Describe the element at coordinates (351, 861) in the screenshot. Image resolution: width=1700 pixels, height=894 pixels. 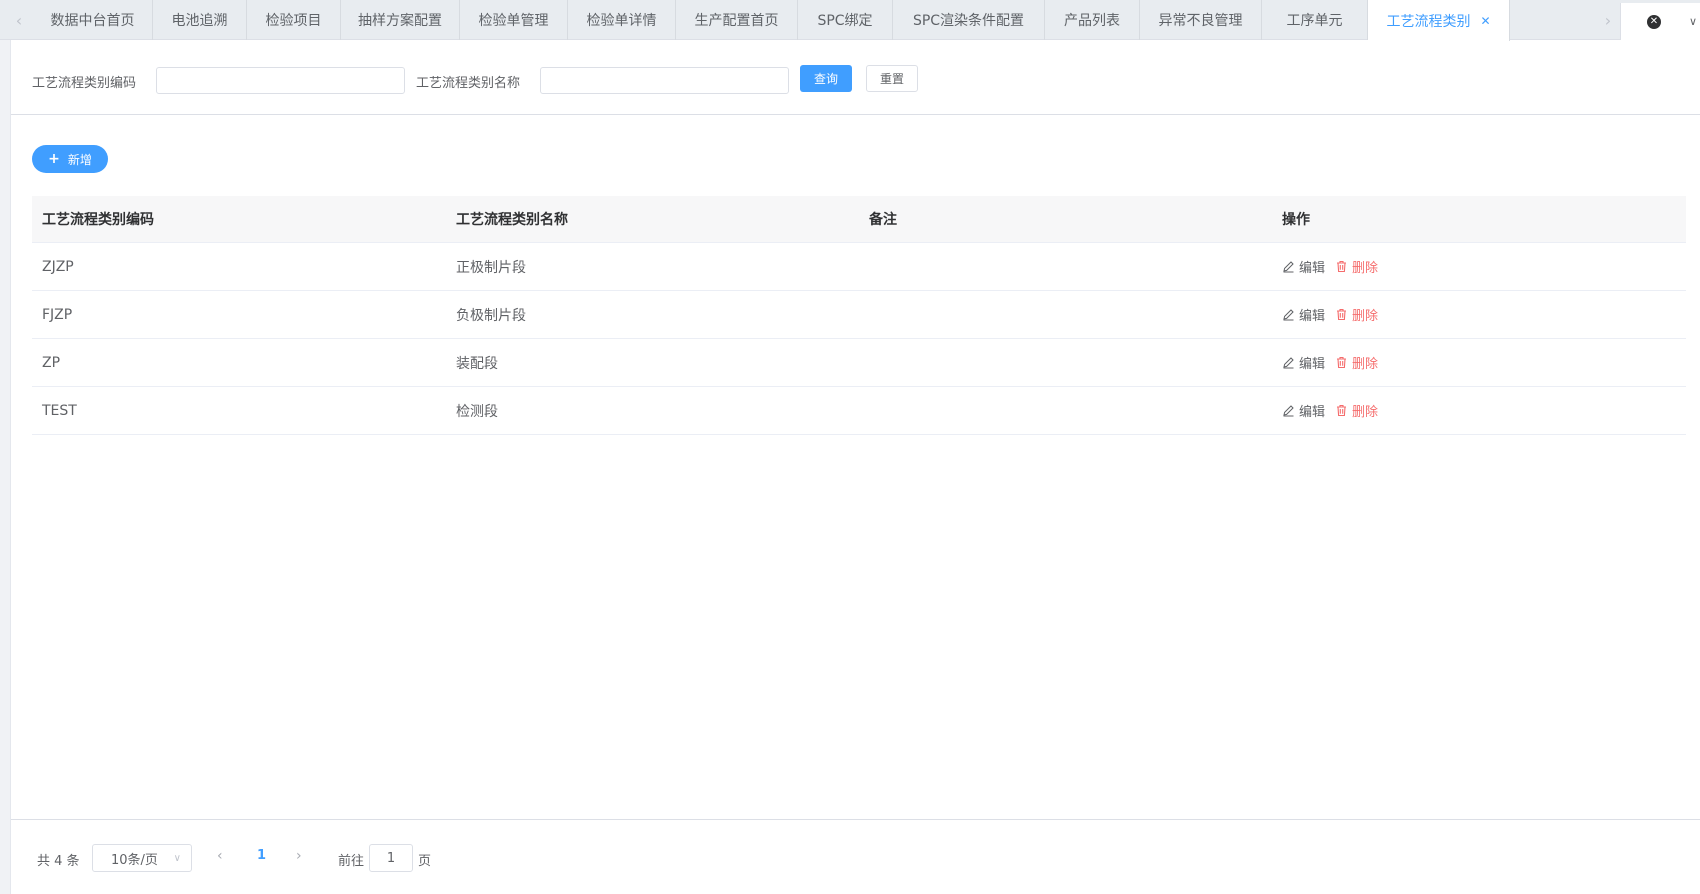
I see `goto-label: 前往` at that location.